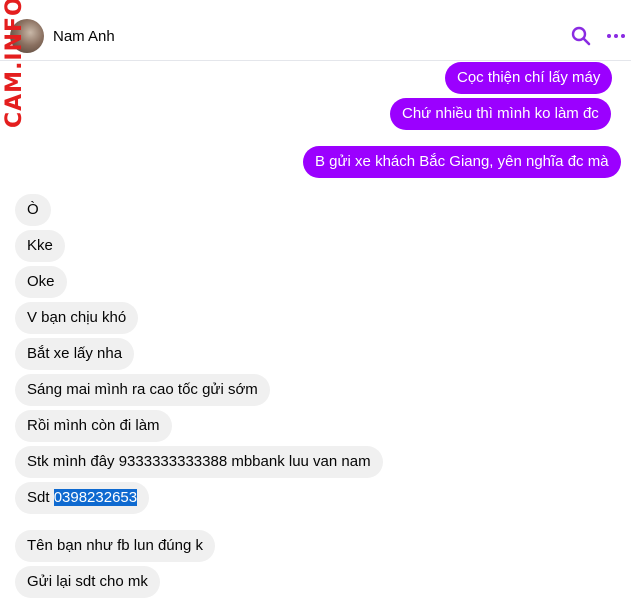 The image size is (631, 607). Describe the element at coordinates (581, 36) in the screenshot. I see `search-icon` at that location.